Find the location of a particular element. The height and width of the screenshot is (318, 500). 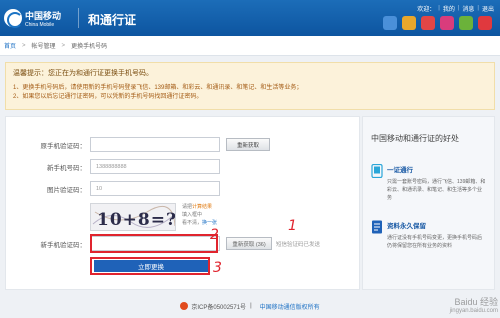

captcha-refresh-link: 换一张 is located at coordinates (209, 223).